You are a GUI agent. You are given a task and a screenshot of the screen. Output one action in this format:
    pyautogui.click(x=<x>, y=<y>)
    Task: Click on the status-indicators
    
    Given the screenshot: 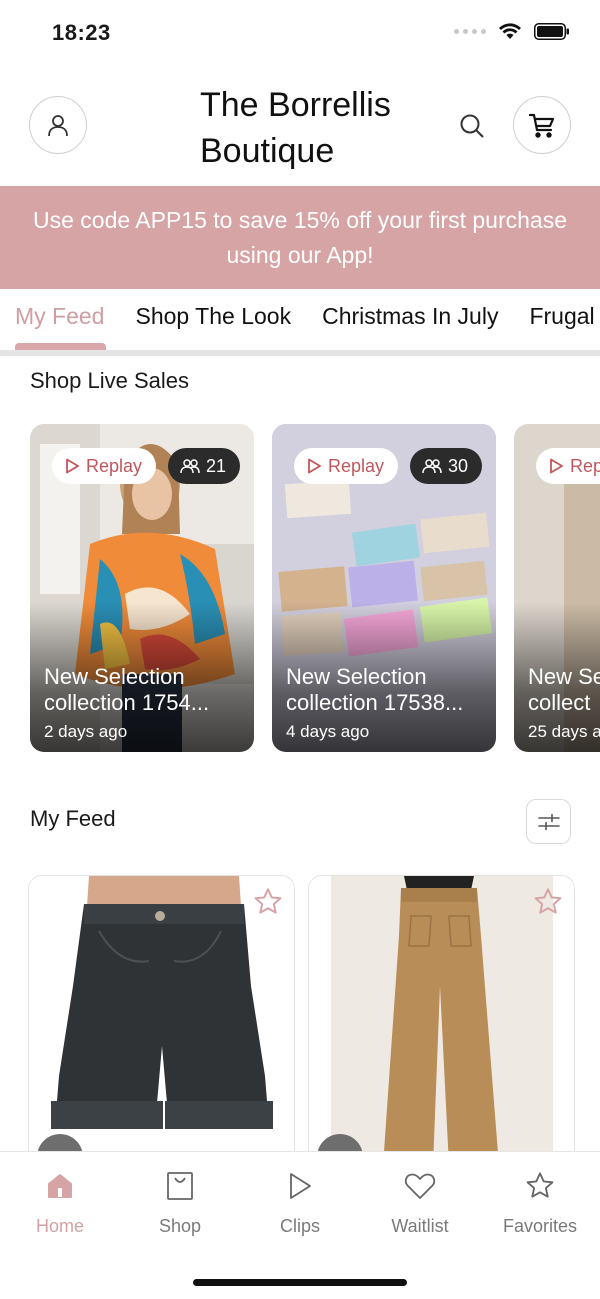 What is the action you would take?
    pyautogui.click(x=512, y=31)
    